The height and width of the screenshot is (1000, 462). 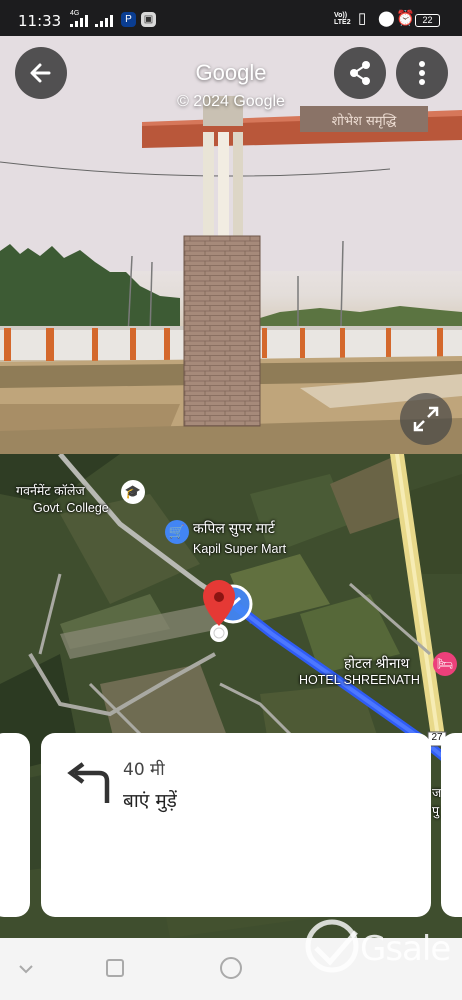 I want to click on map-label-hotel-english: HOTEL SHREENATH, so click(x=359, y=680).